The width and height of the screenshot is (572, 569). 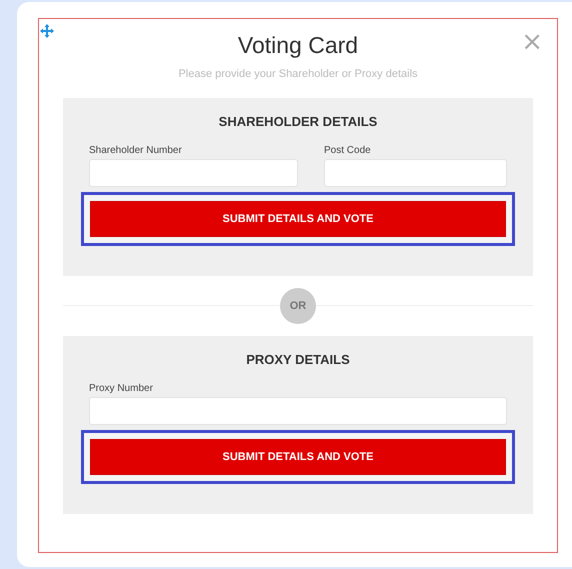 What do you see at coordinates (121, 388) in the screenshot?
I see `field-label: Proxy Number` at bounding box center [121, 388].